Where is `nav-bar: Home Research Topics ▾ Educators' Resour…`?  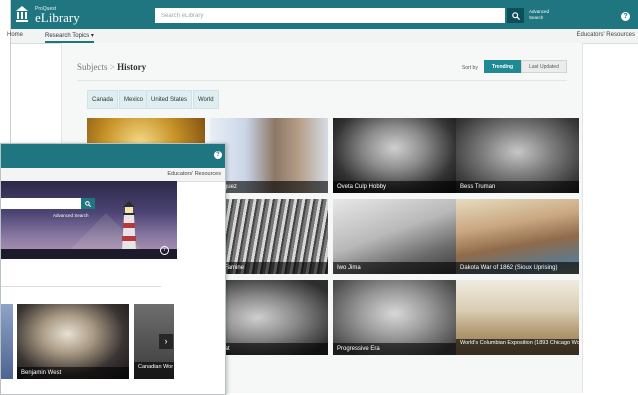 nav-bar: Home Research Topics ▾ Educators' Resour… is located at coordinates (322, 36).